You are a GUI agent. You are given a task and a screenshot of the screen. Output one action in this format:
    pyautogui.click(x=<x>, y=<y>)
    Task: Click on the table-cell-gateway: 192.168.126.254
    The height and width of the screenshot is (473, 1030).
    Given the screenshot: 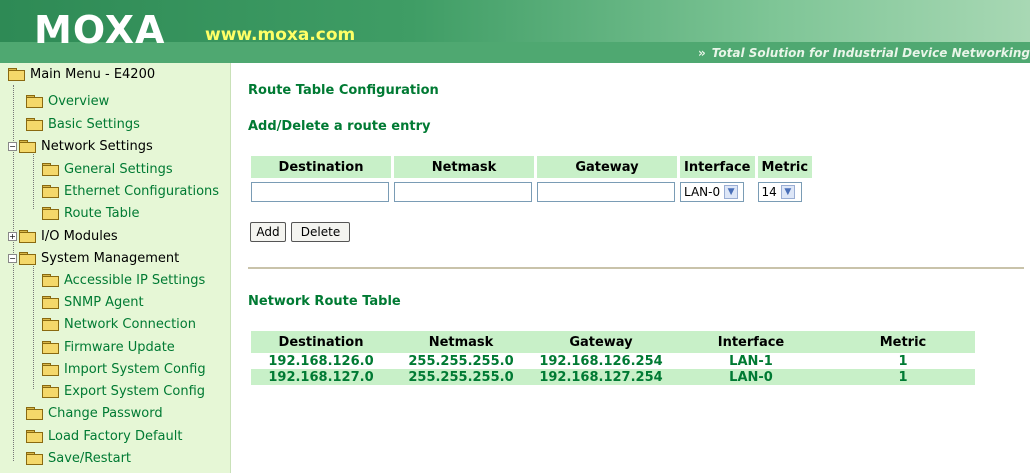 What is the action you would take?
    pyautogui.click(x=601, y=361)
    